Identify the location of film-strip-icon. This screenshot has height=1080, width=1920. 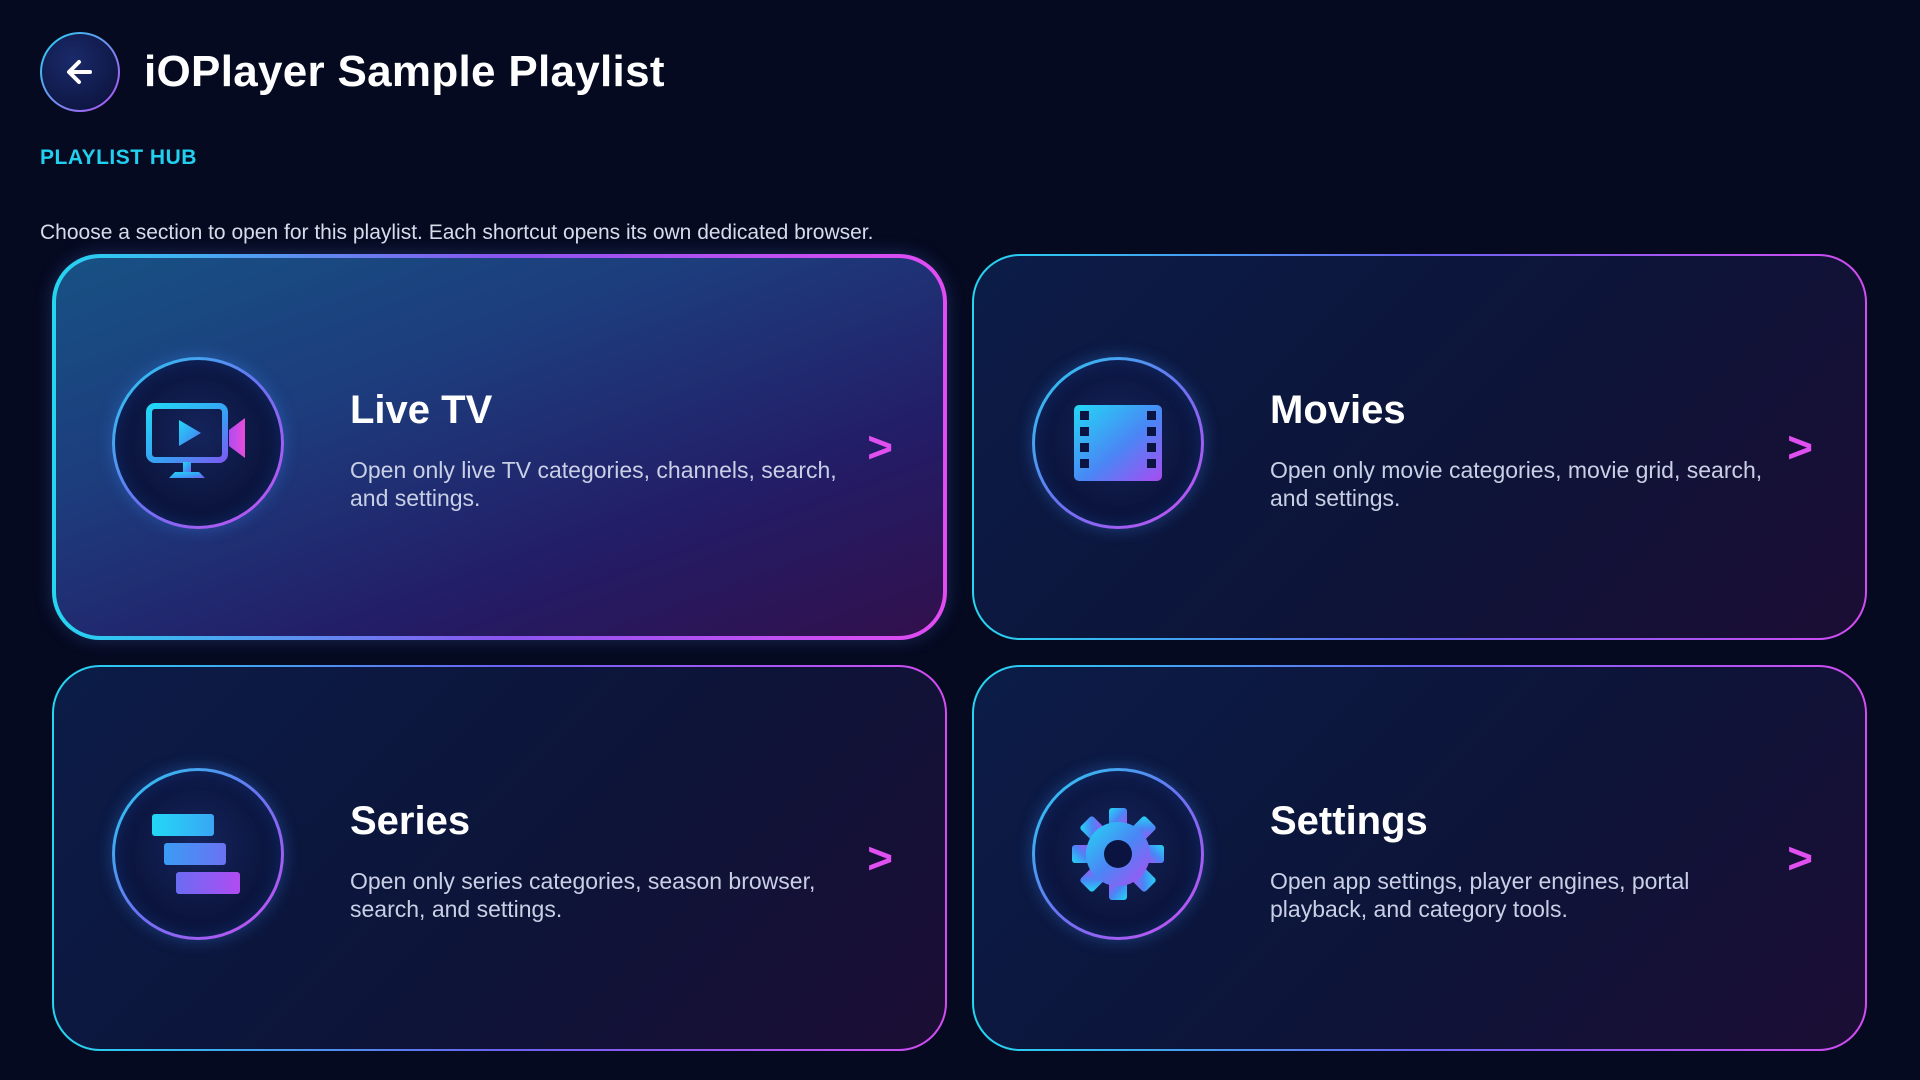
(1118, 443).